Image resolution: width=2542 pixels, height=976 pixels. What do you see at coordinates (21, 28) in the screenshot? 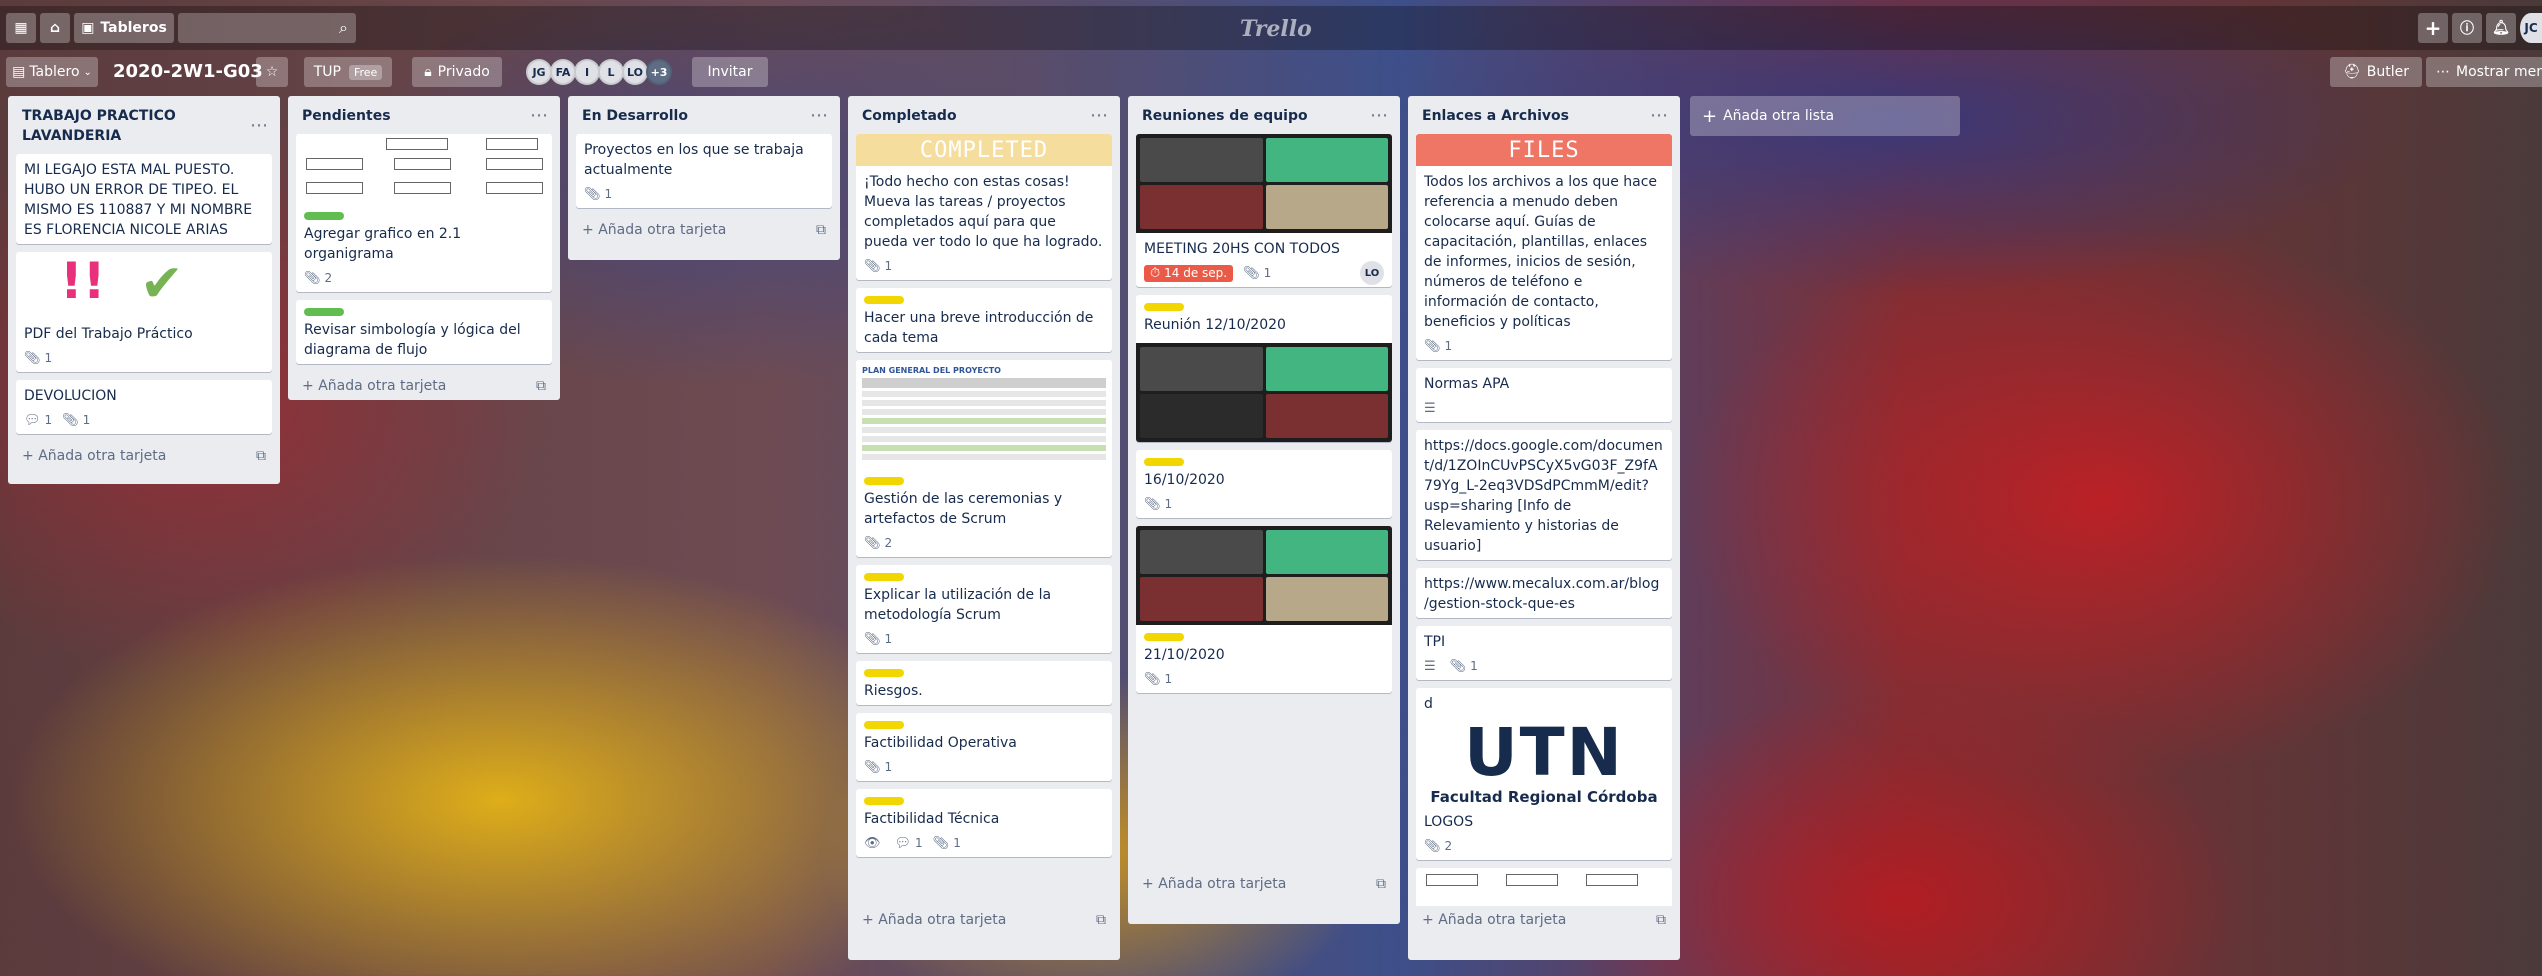
I see `apps-grid-icon: ▦` at bounding box center [21, 28].